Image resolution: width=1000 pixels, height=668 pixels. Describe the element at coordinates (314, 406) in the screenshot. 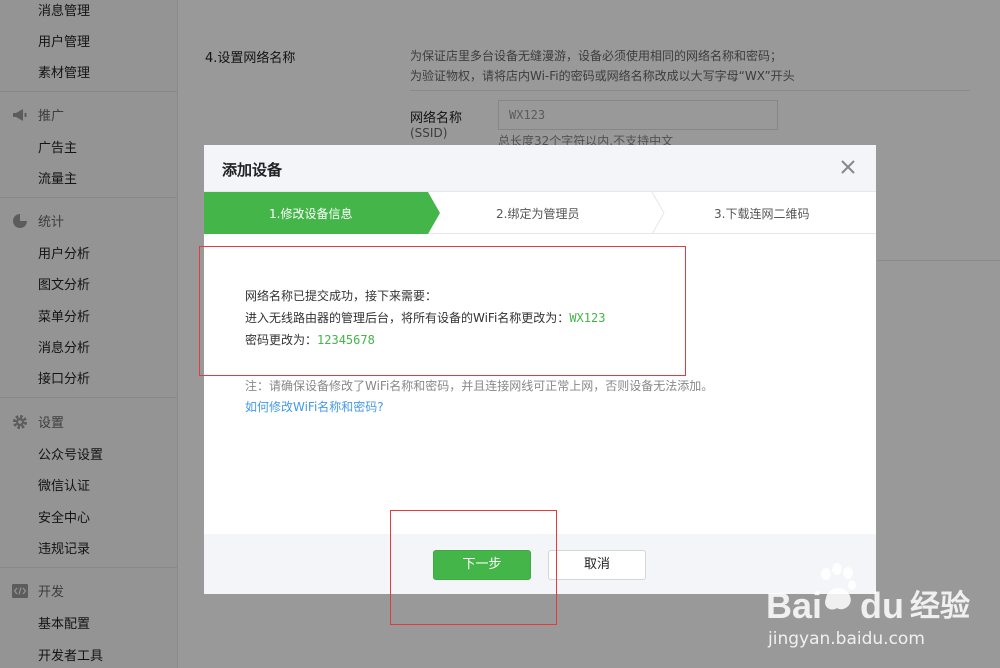

I see `help-link: 如何修改WiFi名称和密码?` at that location.